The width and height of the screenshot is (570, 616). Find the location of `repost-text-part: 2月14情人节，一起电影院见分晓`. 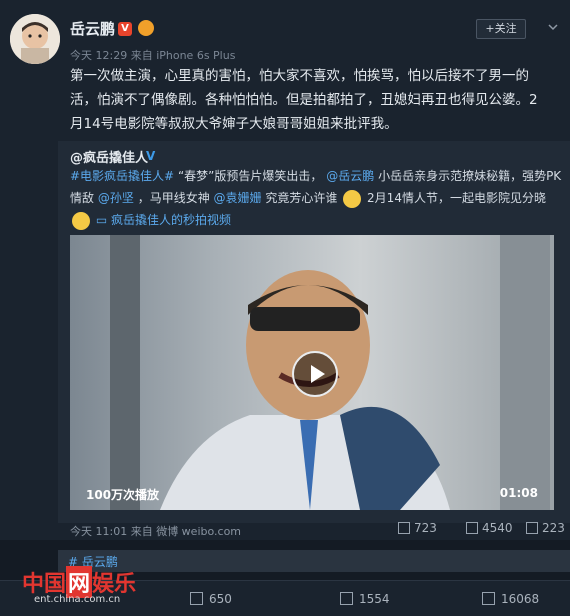

repost-text-part: 2月14情人节，一起电影院见分晓 is located at coordinates (456, 198).